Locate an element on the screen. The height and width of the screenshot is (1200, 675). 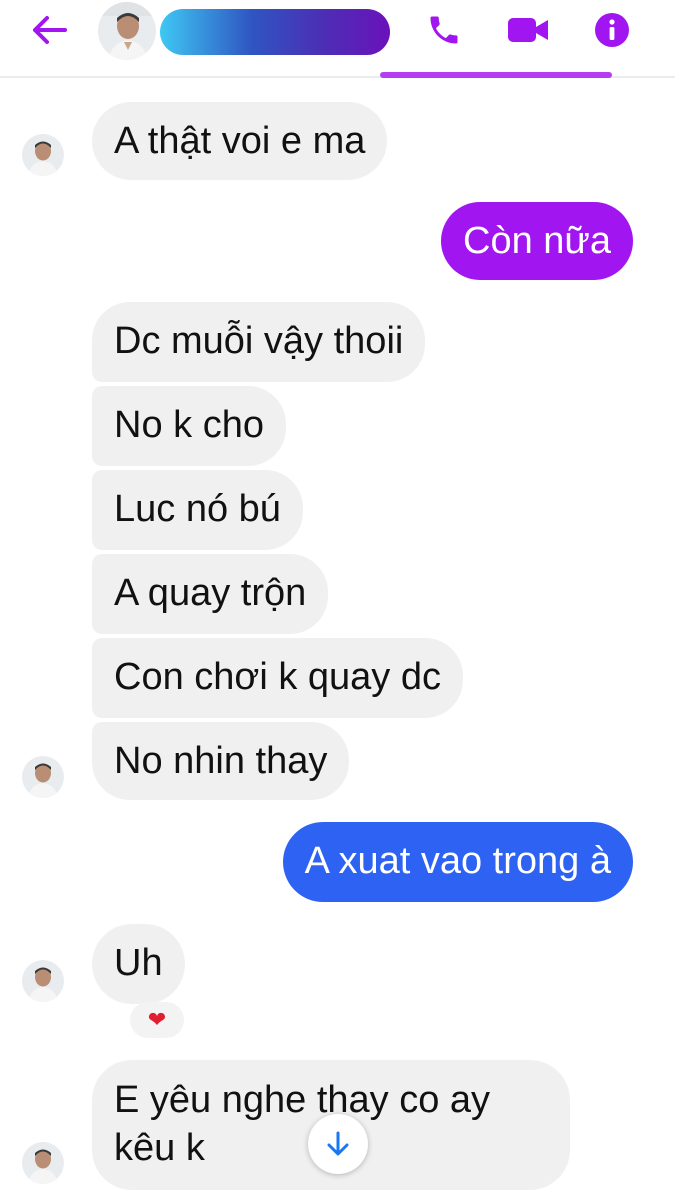
message-reaction: ❤ is located at coordinates (157, 1020).